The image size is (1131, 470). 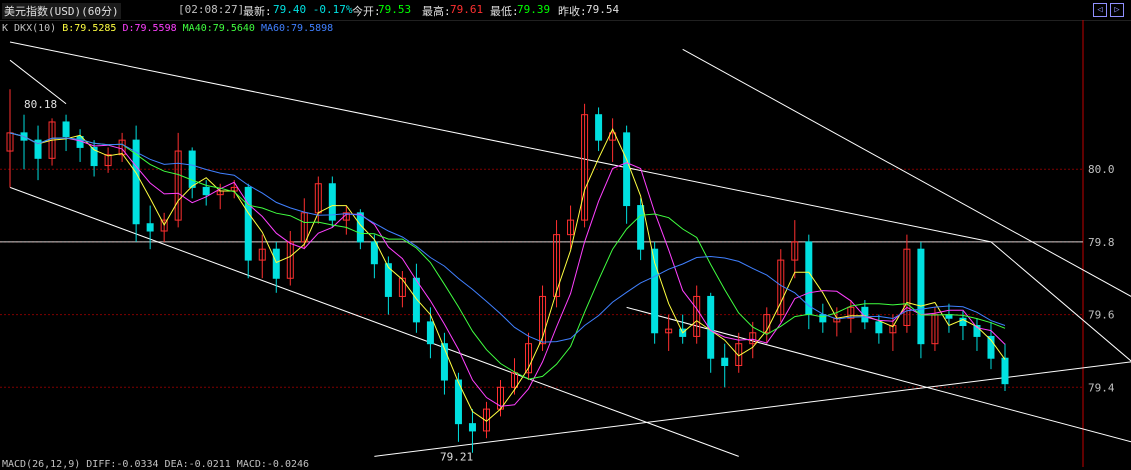 What do you see at coordinates (1117, 10) in the screenshot?
I see `next-arrow-icon: ▷` at bounding box center [1117, 10].